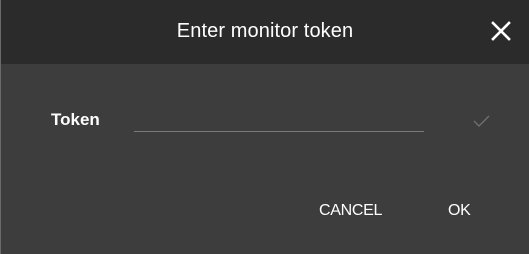 The height and width of the screenshot is (254, 529). Describe the element at coordinates (481, 121) in the screenshot. I see `checkmark-icon` at that location.